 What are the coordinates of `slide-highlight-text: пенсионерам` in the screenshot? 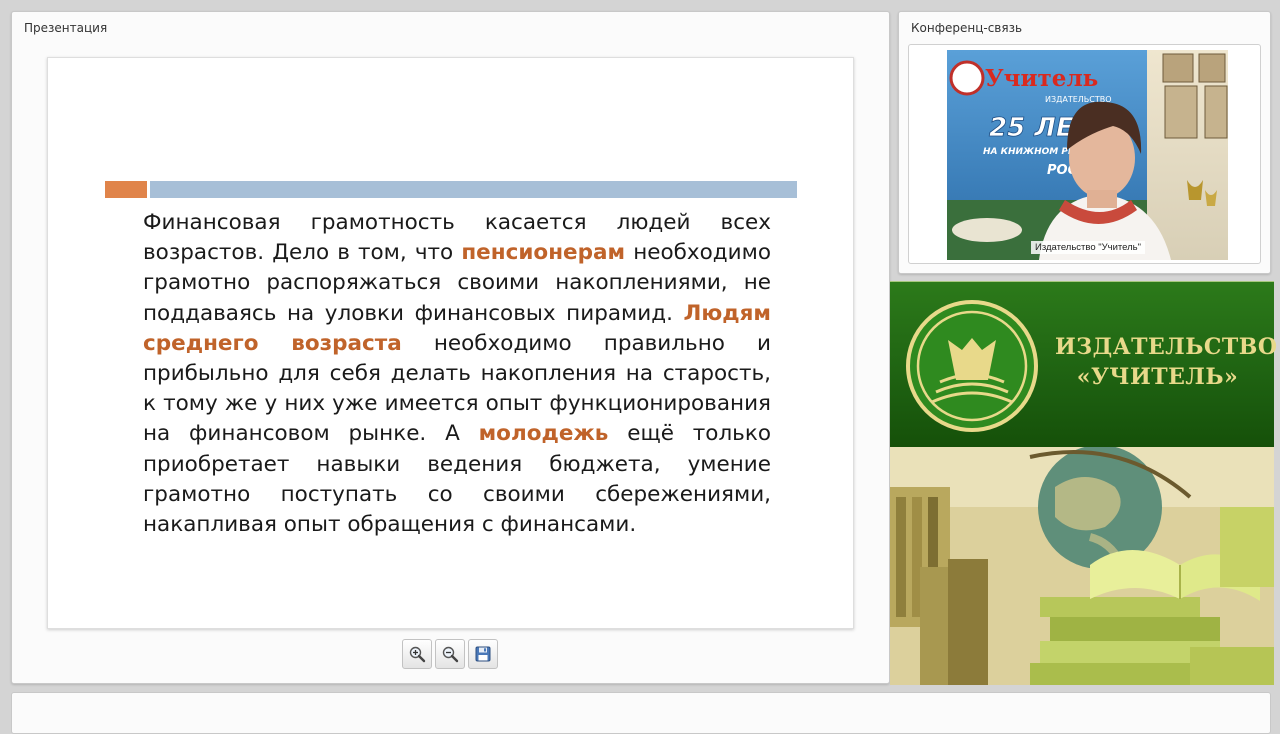 It's located at (543, 253).